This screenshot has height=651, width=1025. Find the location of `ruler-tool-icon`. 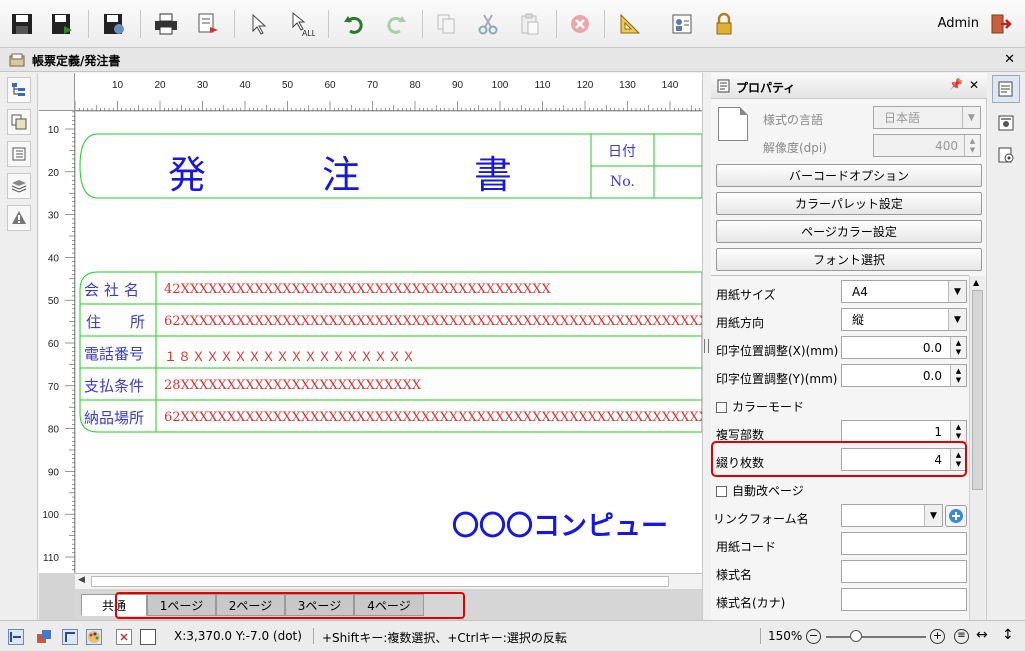

ruler-tool-icon is located at coordinates (630, 24).